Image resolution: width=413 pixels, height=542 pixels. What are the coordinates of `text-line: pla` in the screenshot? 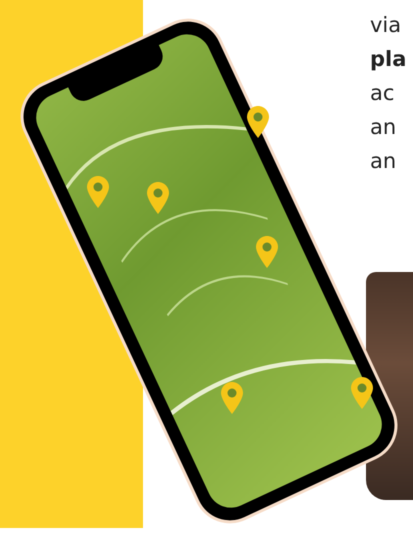 It's located at (388, 59).